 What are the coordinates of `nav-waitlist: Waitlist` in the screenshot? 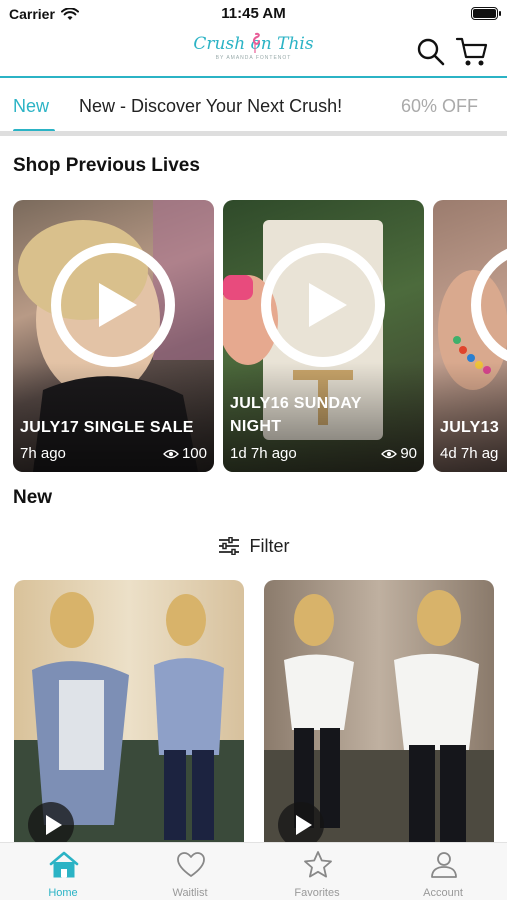 It's located at (190, 873).